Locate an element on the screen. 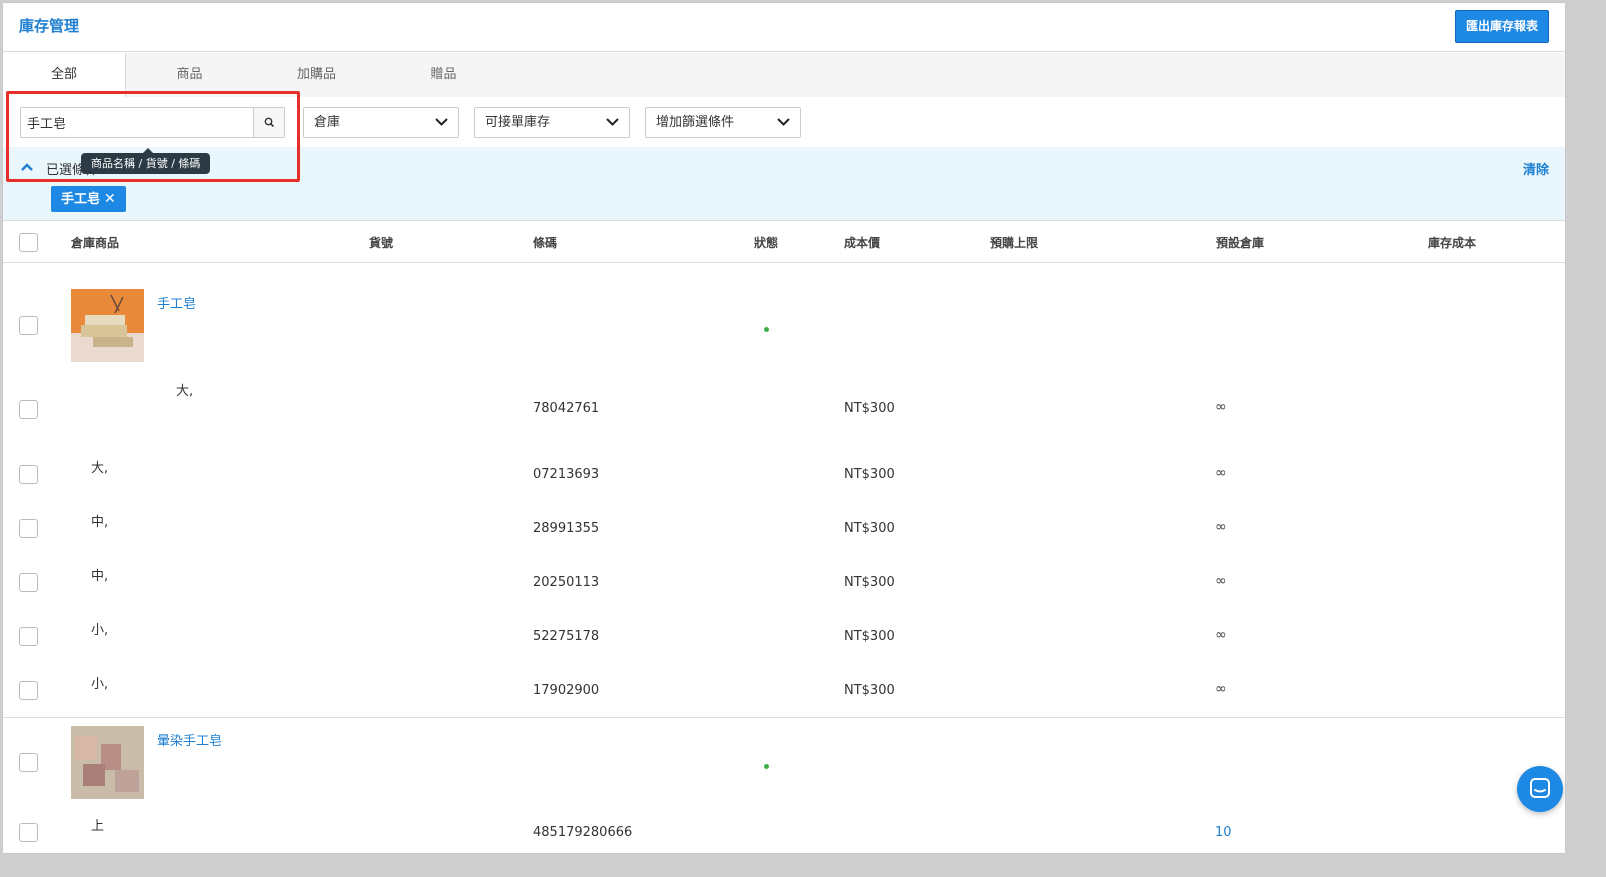 The height and width of the screenshot is (877, 1606). add-filter-dropdown: 增加篩選條件 is located at coordinates (723, 122).